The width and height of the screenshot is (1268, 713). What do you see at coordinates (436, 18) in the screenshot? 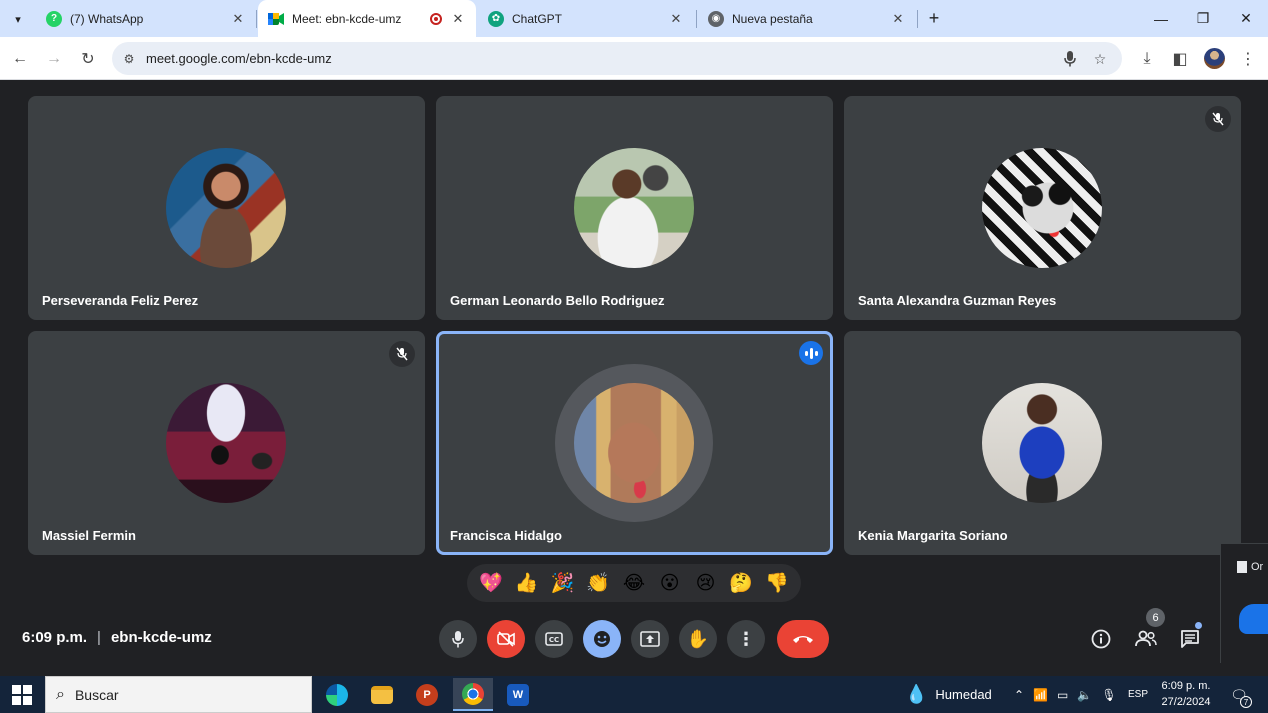
I see `recording-icon` at bounding box center [436, 18].